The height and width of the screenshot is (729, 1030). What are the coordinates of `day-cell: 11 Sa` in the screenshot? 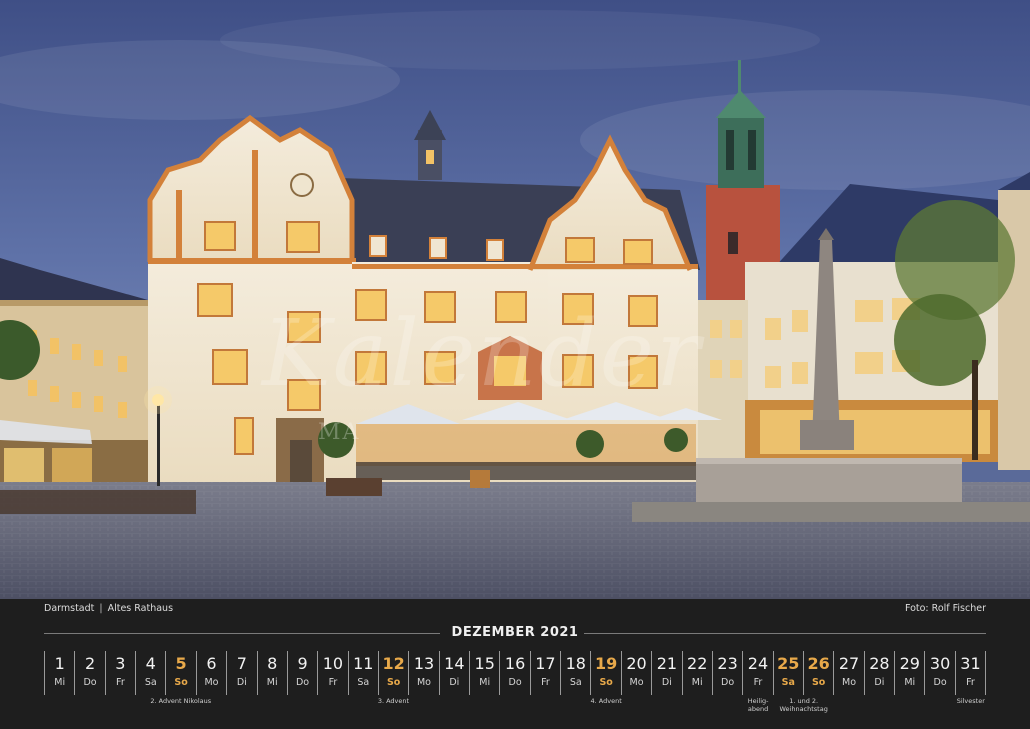 It's located at (362, 673).